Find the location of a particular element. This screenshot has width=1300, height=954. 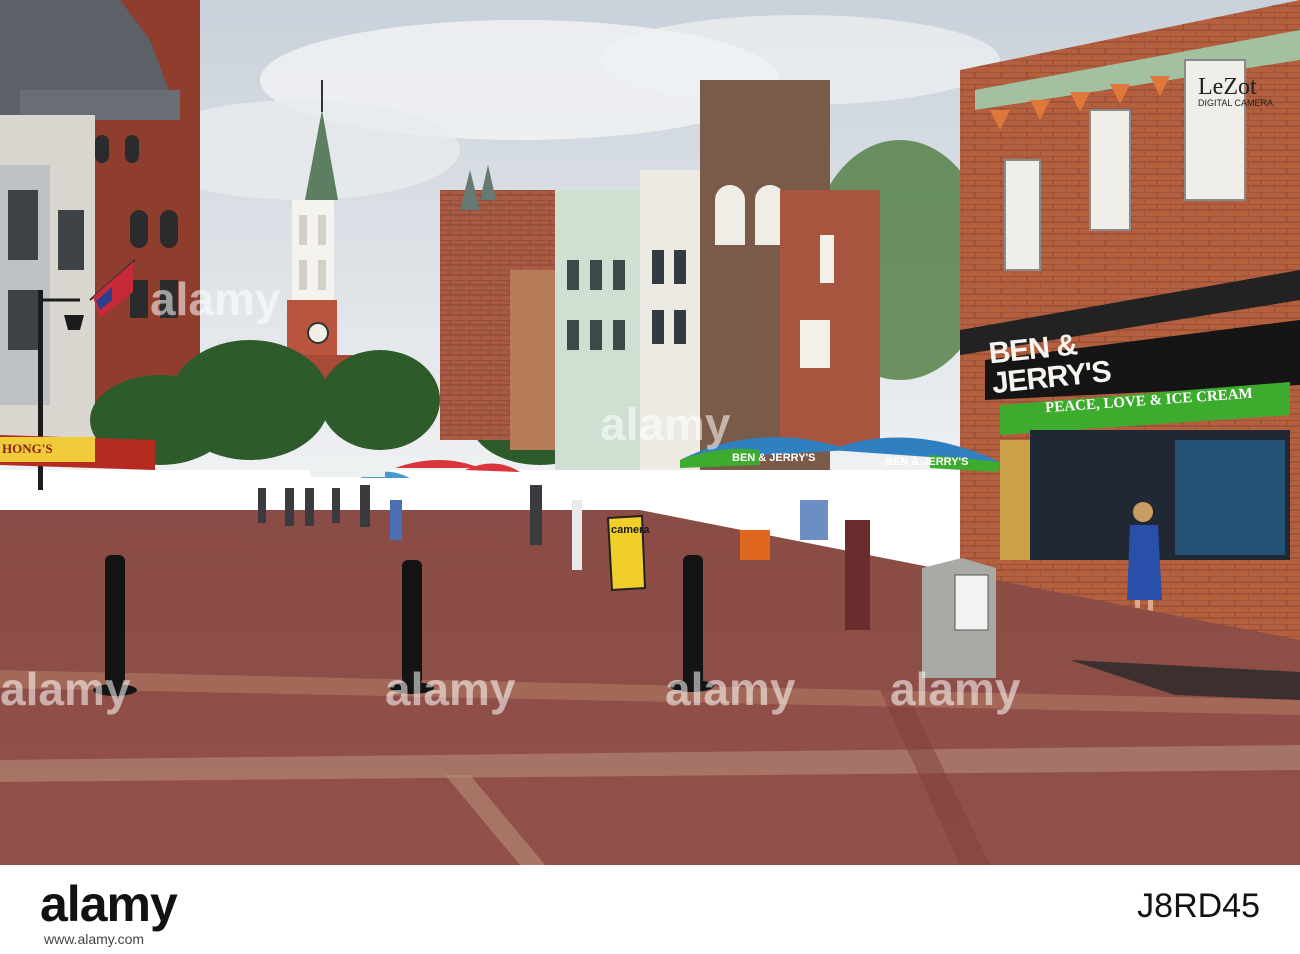

lezot-sub-label: DIGITAL CAMERA is located at coordinates (1236, 103).